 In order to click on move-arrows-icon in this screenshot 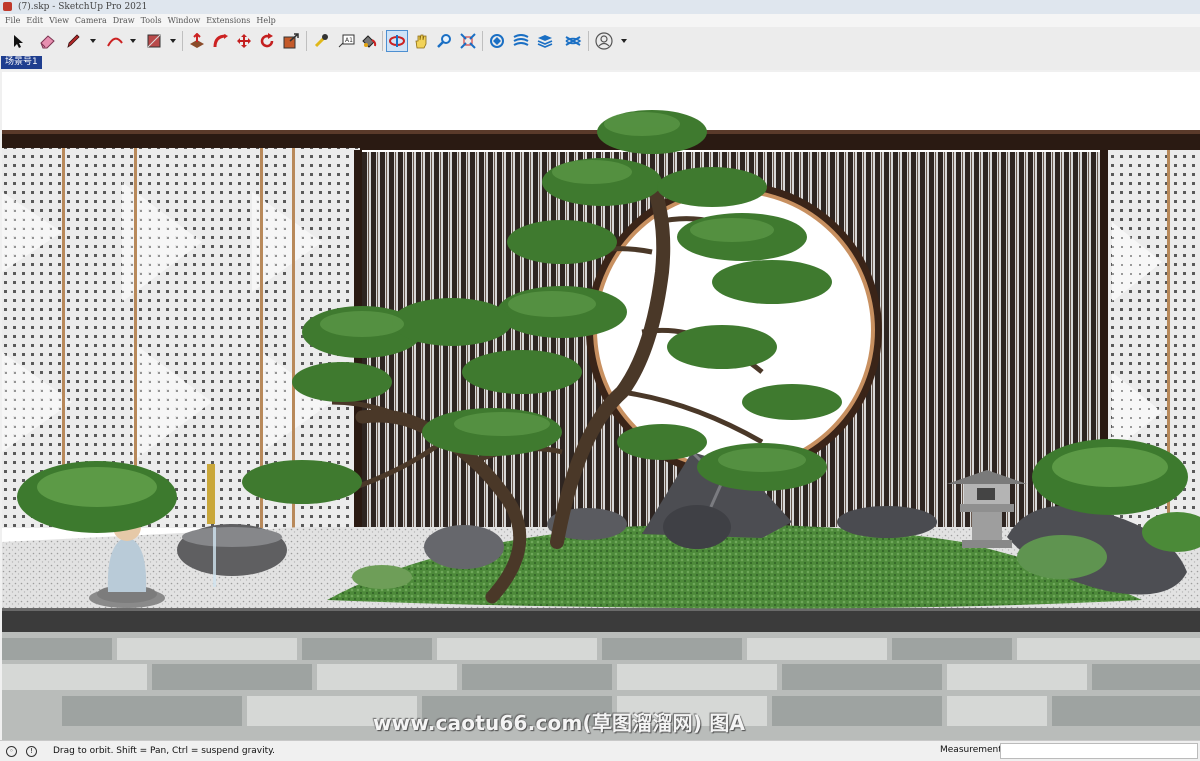, I will do `click(244, 41)`.